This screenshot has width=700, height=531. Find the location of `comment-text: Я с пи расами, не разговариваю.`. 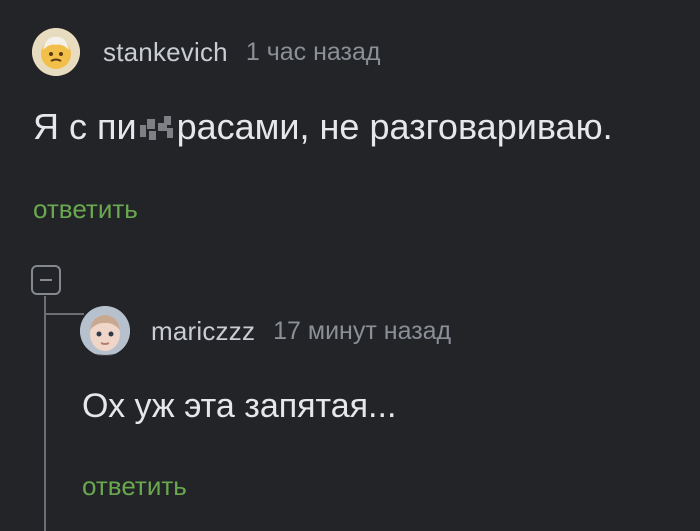

comment-text: Я с пи расами, не разговариваю. is located at coordinates (323, 127).